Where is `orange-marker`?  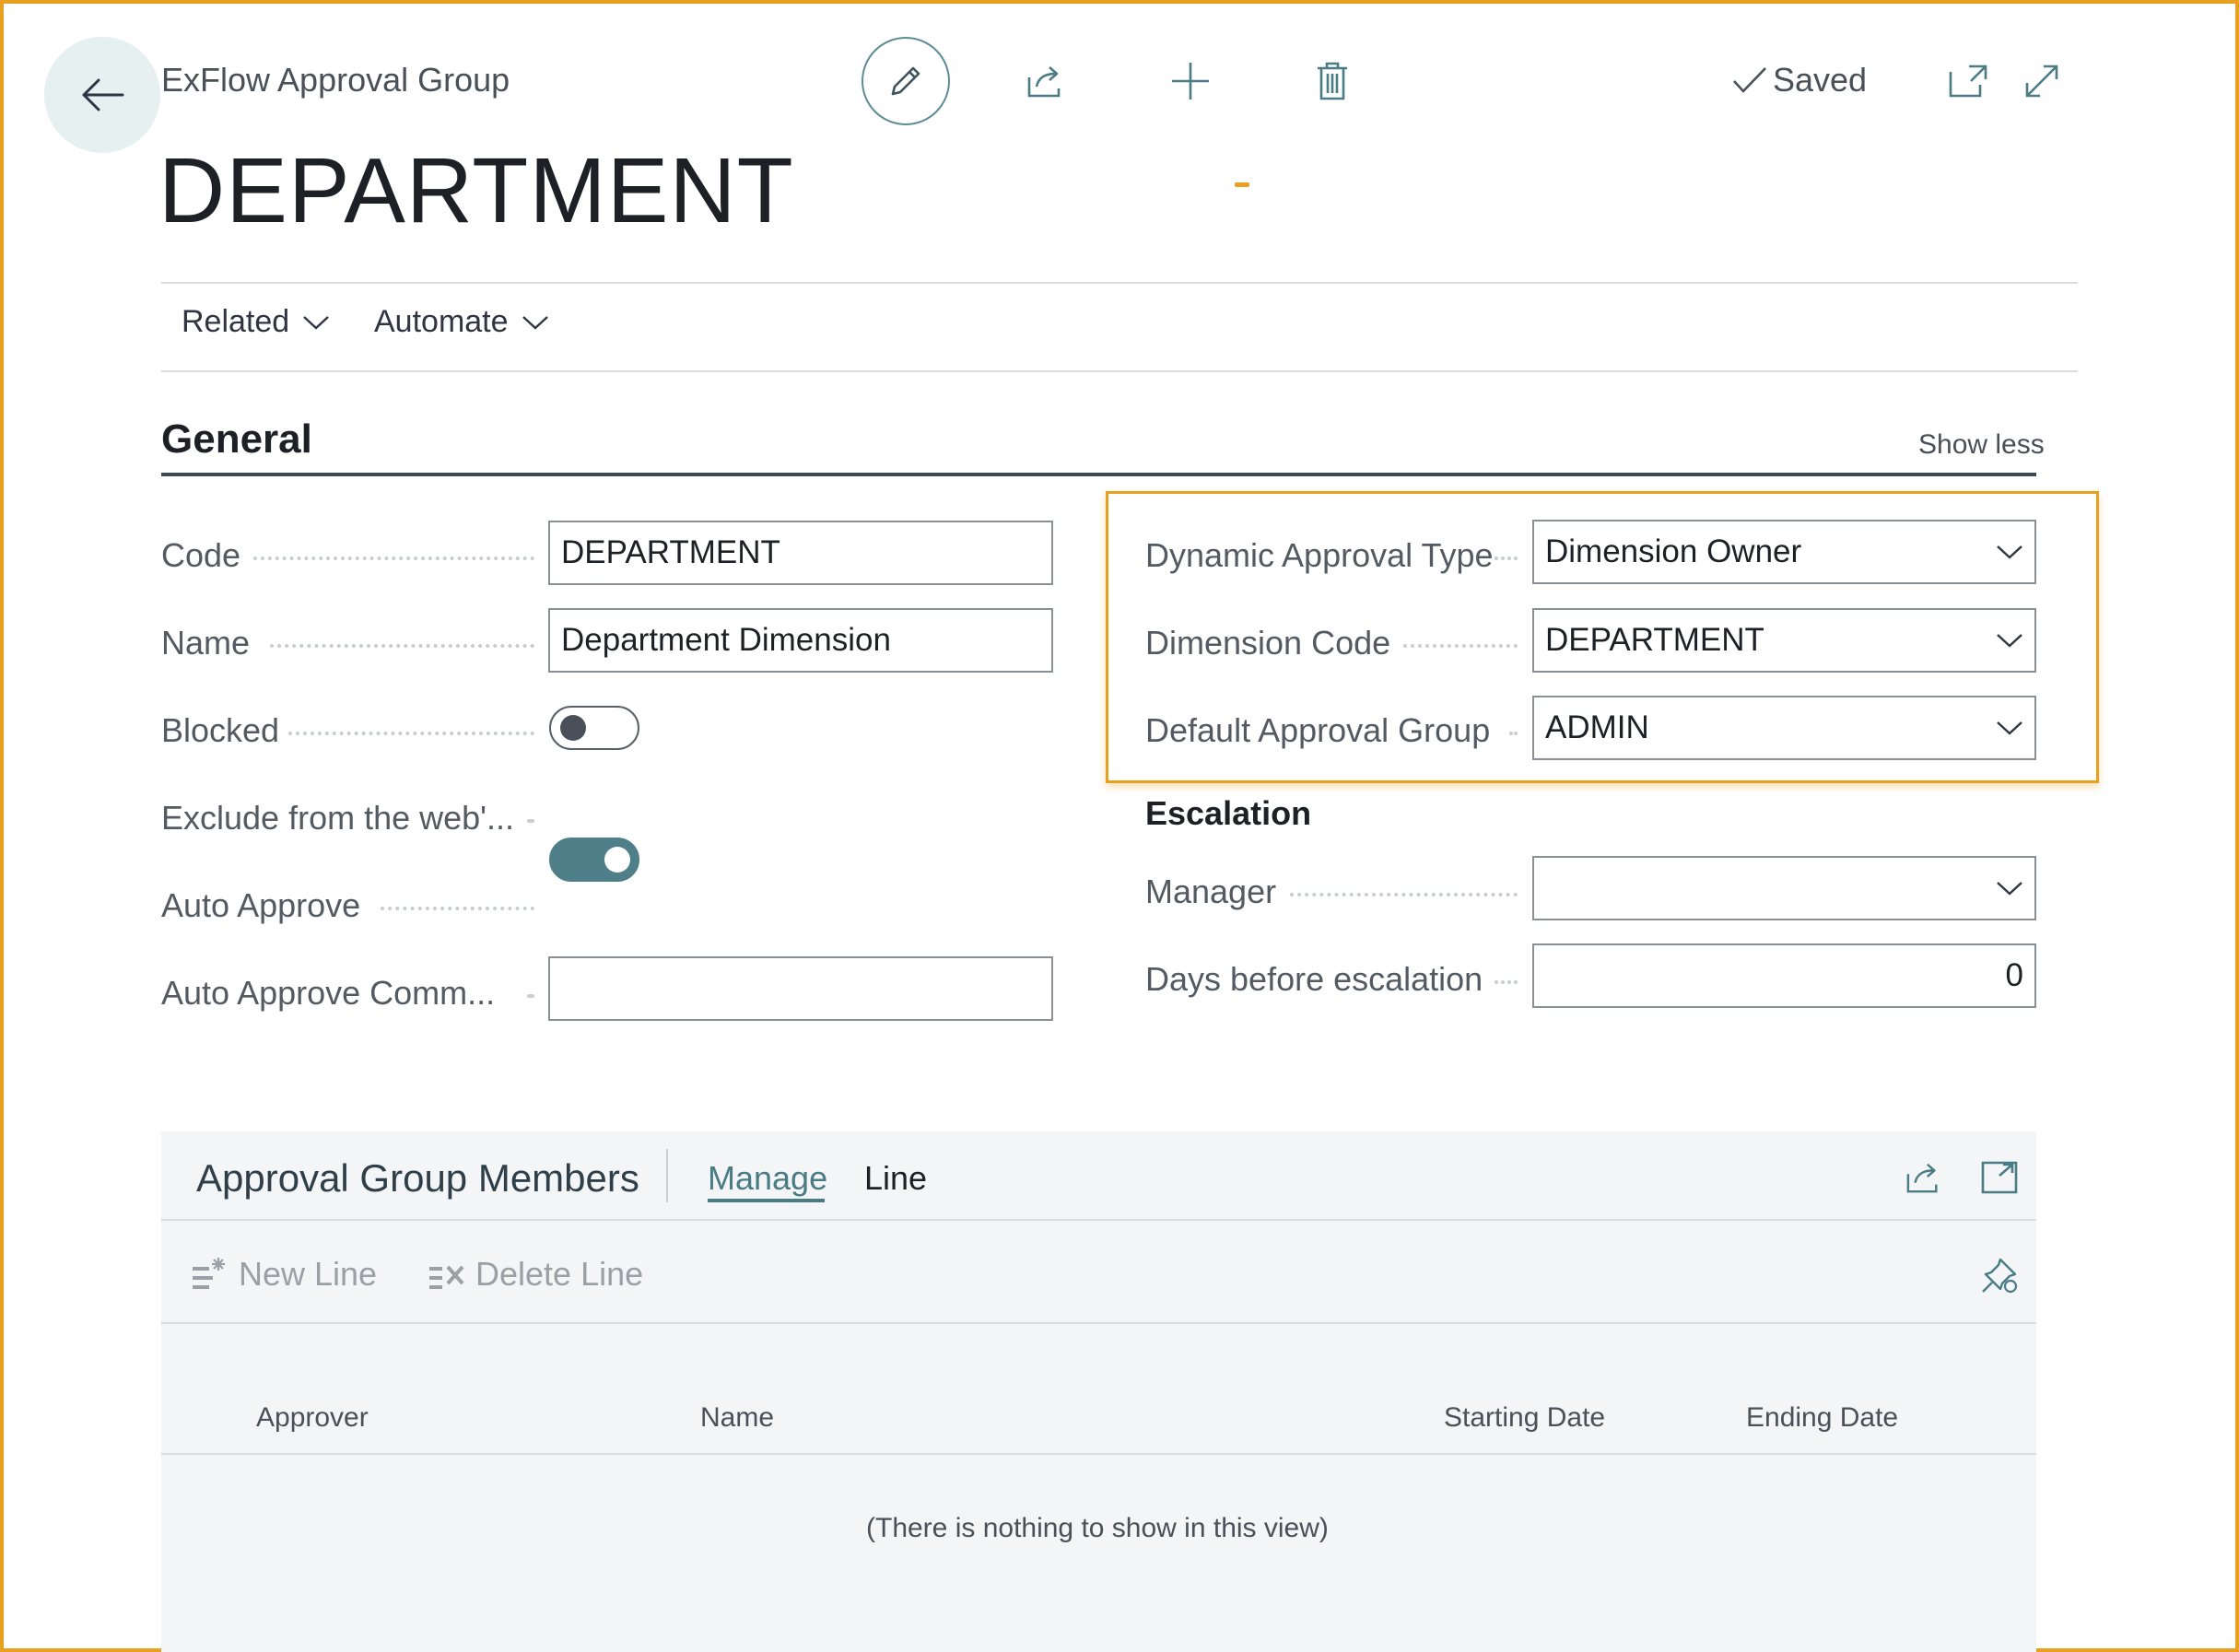 orange-marker is located at coordinates (1242, 185).